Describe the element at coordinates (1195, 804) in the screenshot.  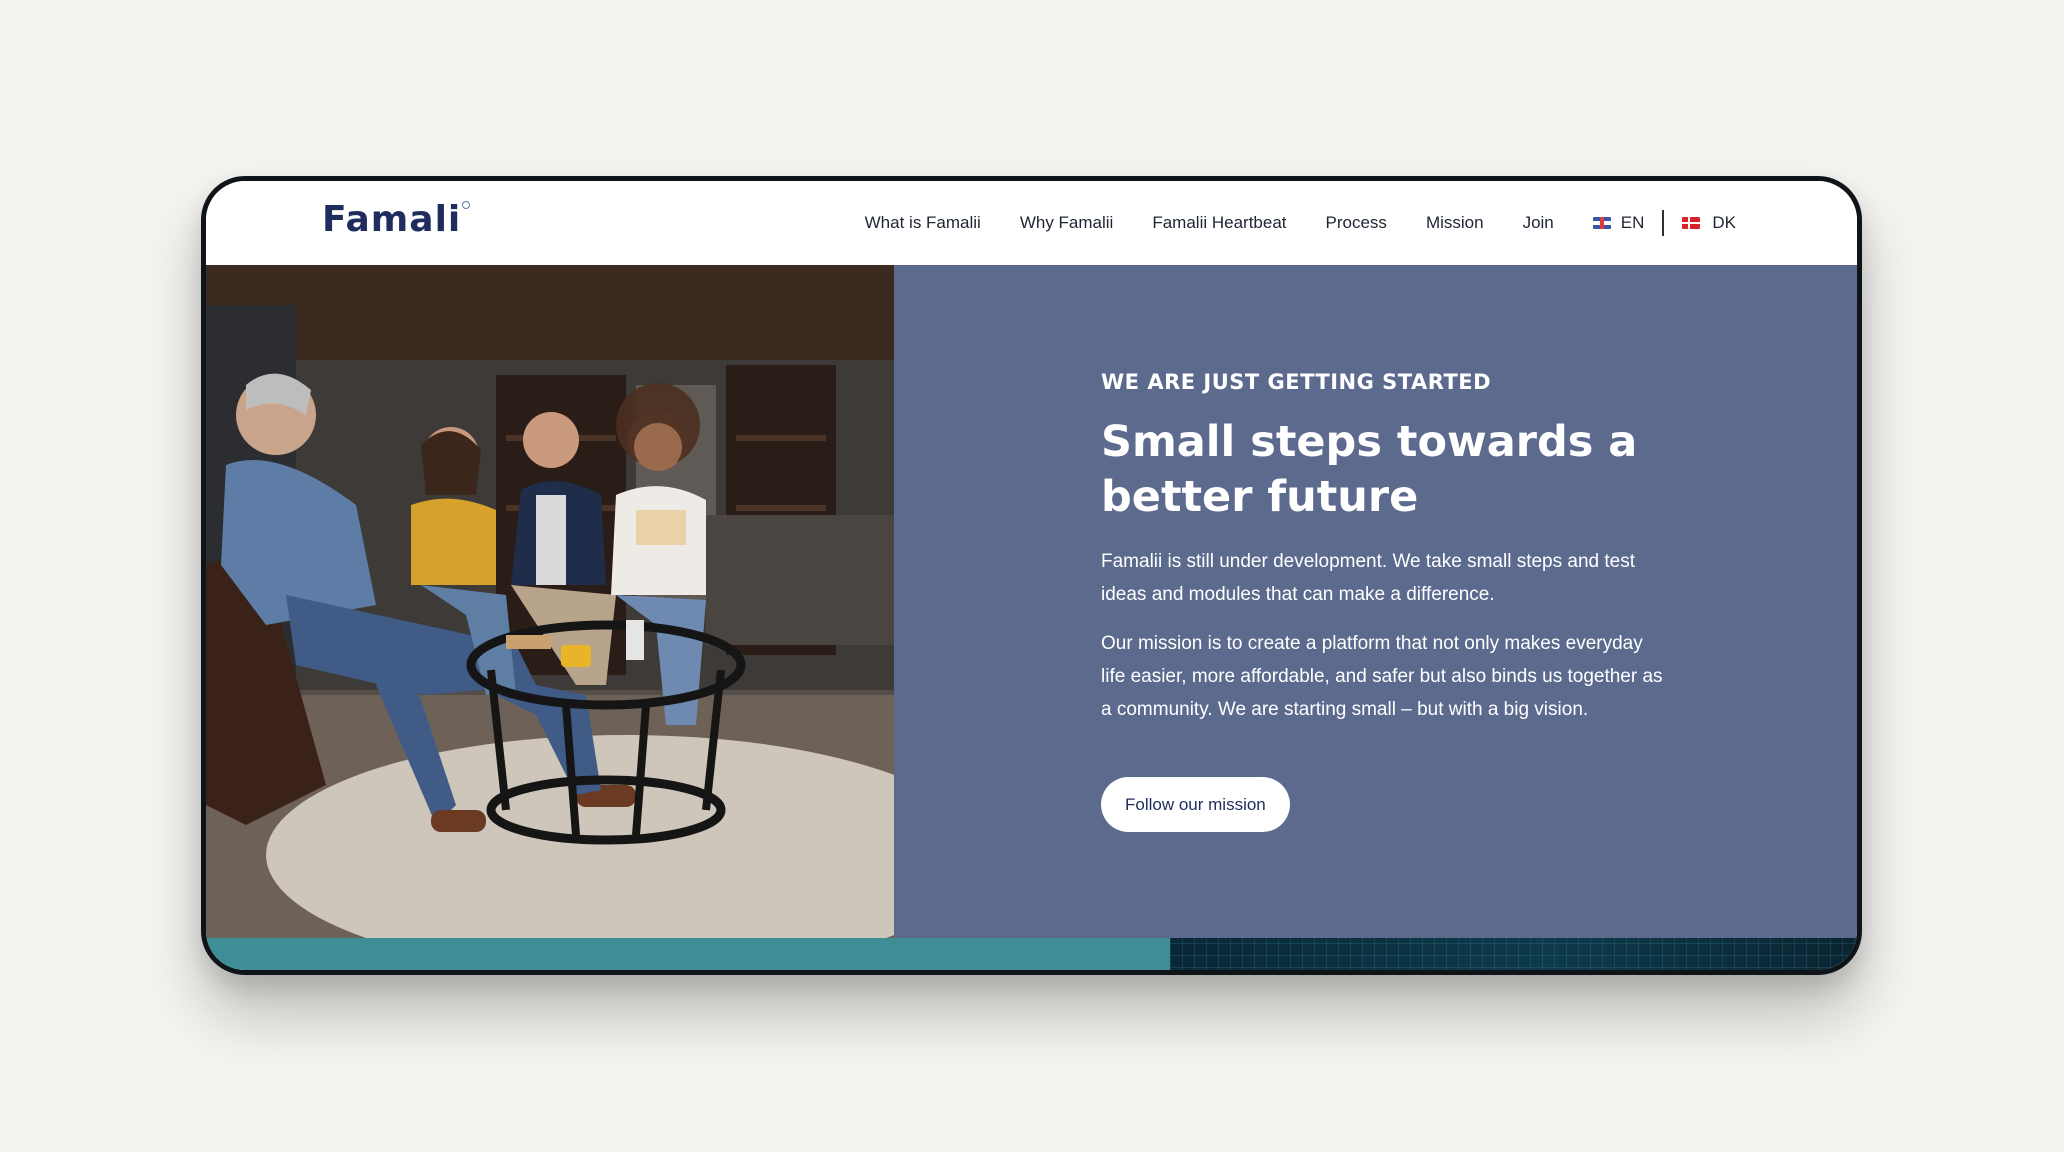
I see `follow-mission-button: Follow our mission` at that location.